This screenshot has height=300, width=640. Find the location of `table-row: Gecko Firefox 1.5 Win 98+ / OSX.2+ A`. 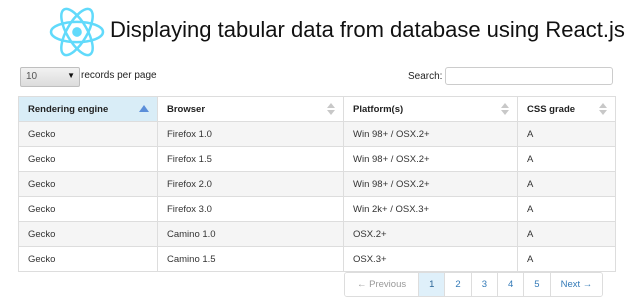

table-row: Gecko Firefox 1.5 Win 98+ / OSX.2+ A is located at coordinates (317, 159).